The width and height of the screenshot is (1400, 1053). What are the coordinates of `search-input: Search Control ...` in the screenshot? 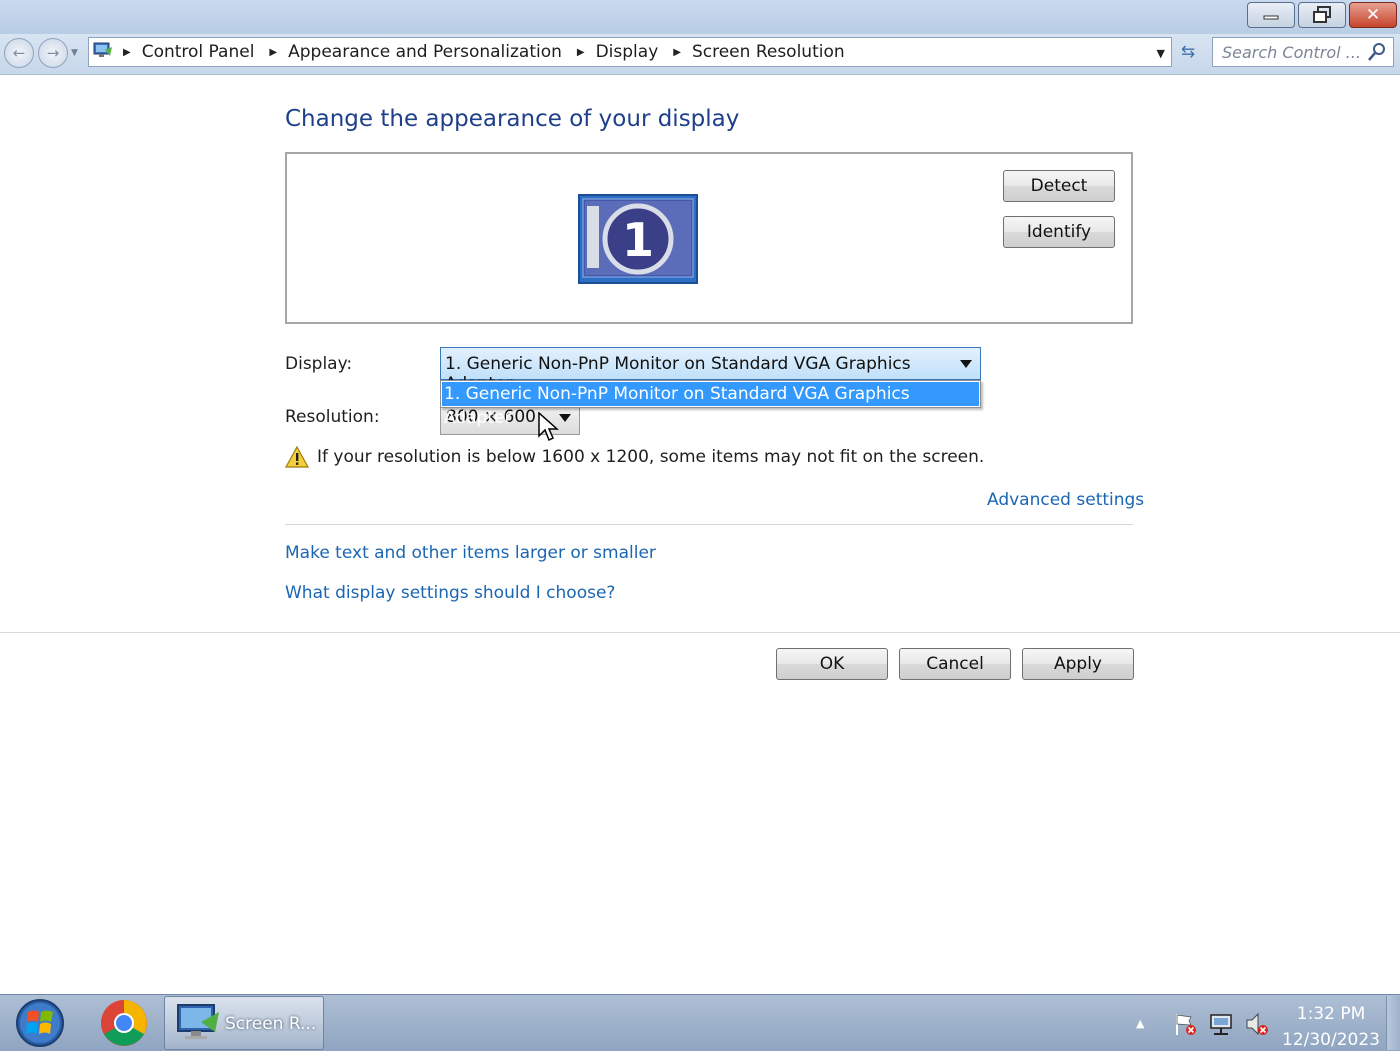 It's located at (1303, 52).